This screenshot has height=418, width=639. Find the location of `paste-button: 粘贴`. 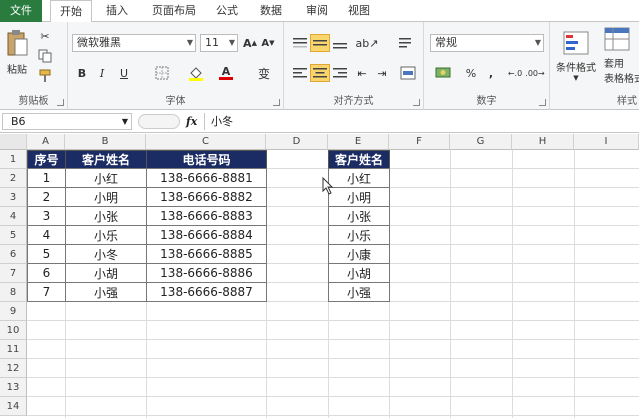

paste-button: 粘贴 is located at coordinates (17, 52).